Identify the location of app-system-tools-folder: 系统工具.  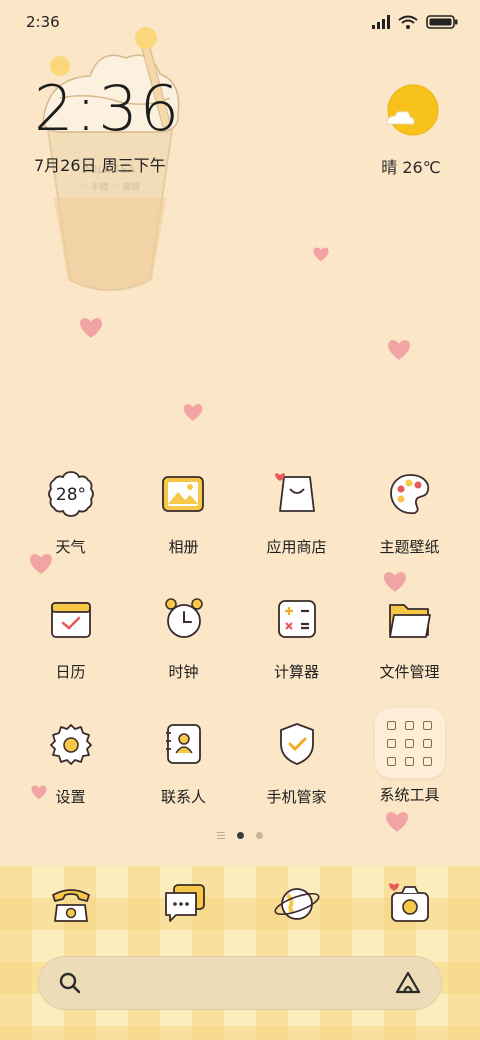
(409, 774).